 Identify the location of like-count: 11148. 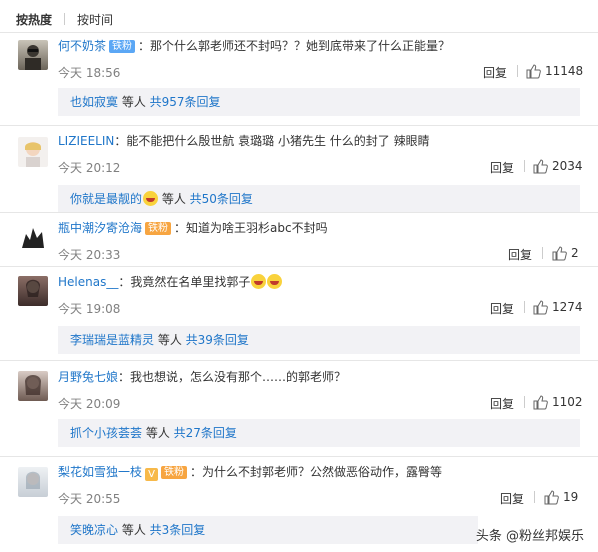
(564, 71).